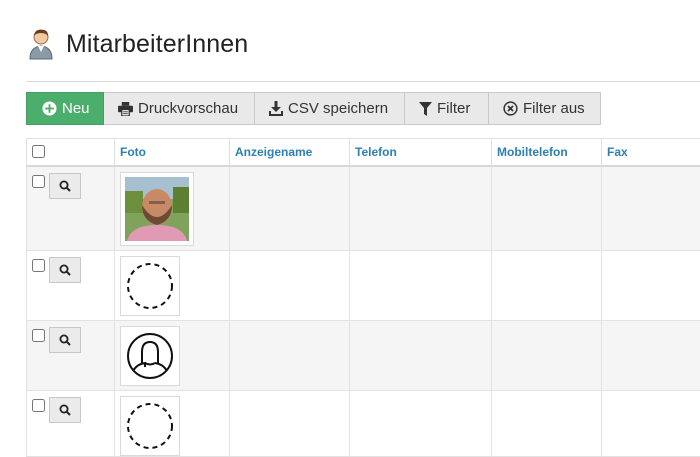 This screenshot has width=700, height=457. What do you see at coordinates (290, 152) in the screenshot?
I see `column-header-anzeigename: Anzeigename` at bounding box center [290, 152].